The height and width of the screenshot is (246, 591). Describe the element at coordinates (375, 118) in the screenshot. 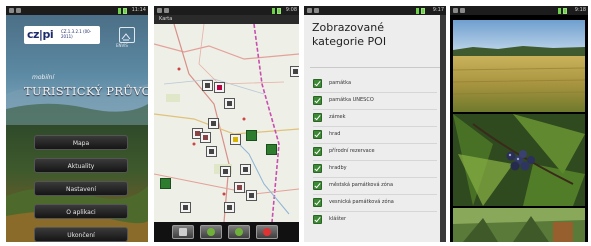

I see `category-item-zamek: zámek` at that location.